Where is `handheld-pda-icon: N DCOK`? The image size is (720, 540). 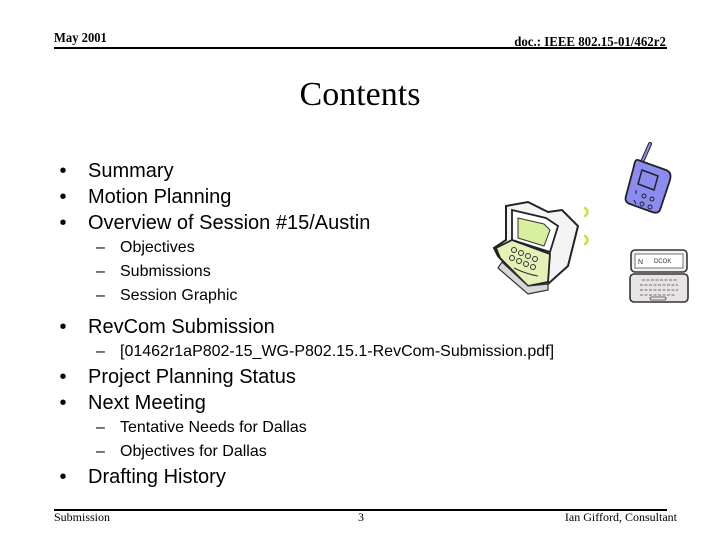 handheld-pda-icon: N DCOK is located at coordinates (659, 276).